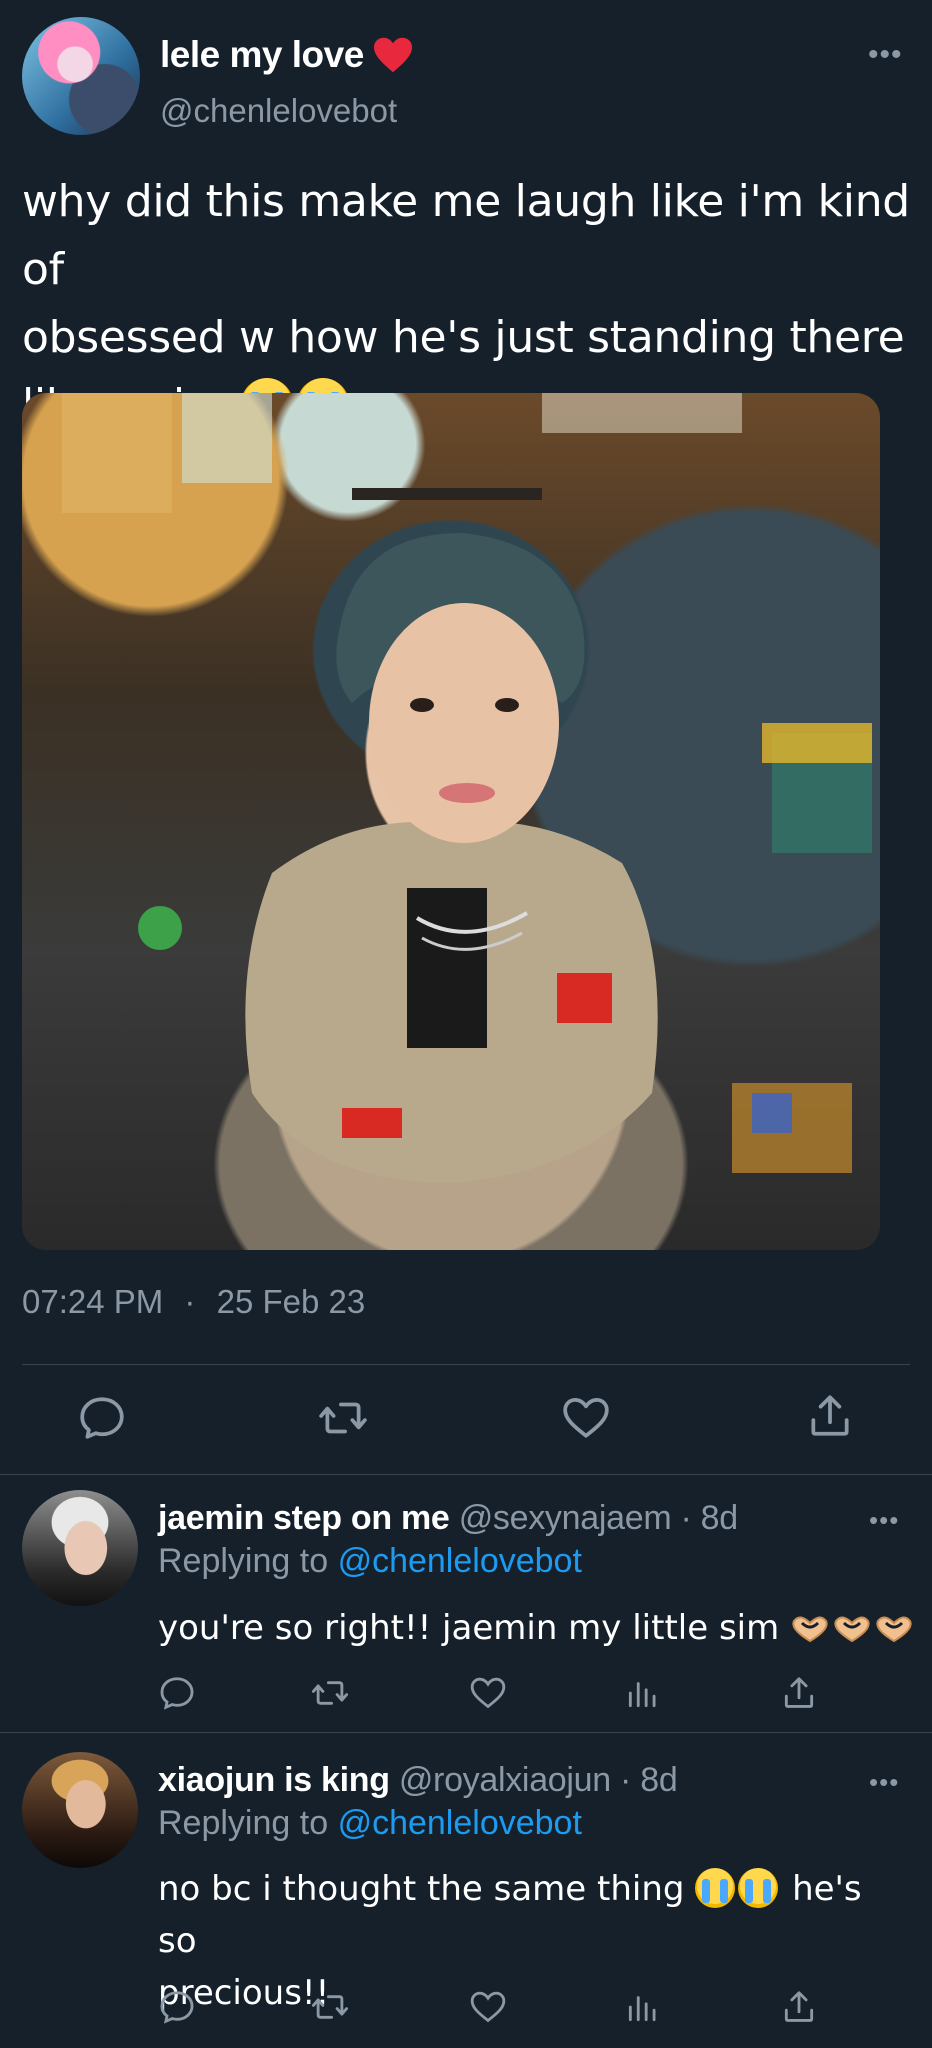 This screenshot has width=932, height=2048. I want to click on reply-header: xiaojun is king @royalxiaojun · 8d, so click(418, 1780).